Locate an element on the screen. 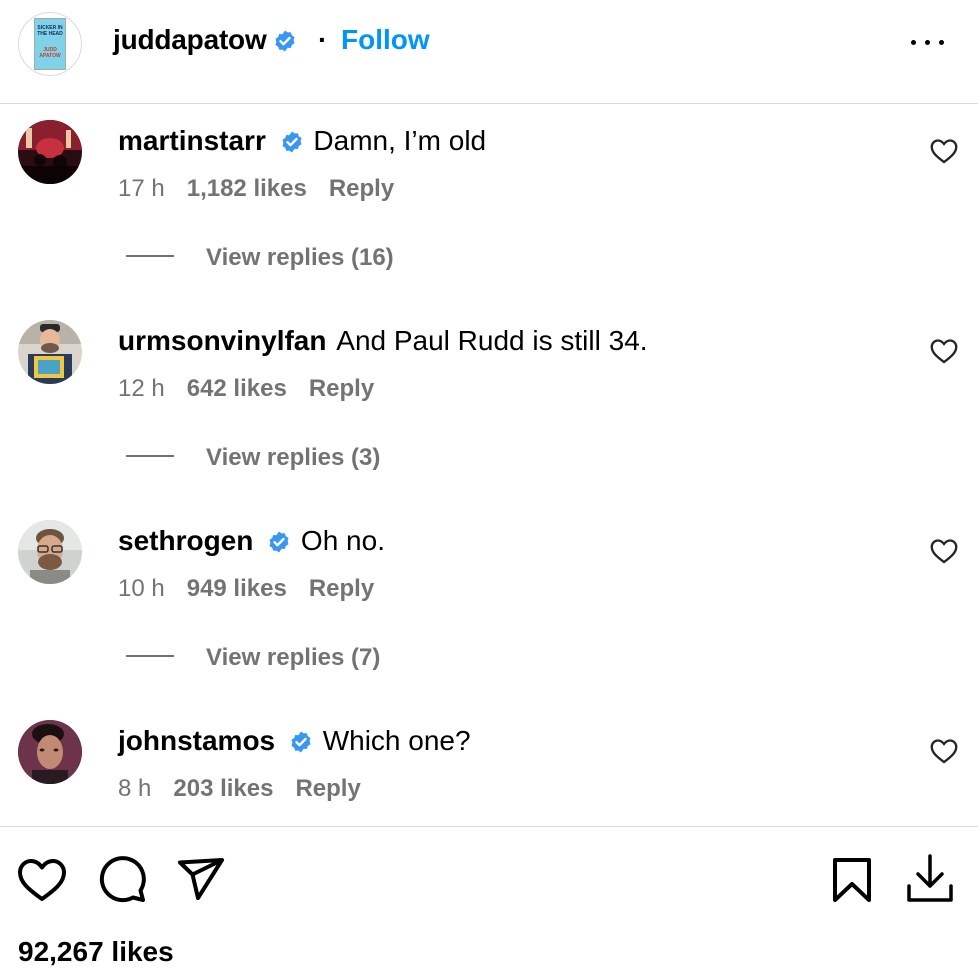 This screenshot has height=976, width=978. comment-body: martinstarr Damn, I’m old is located at coordinates (302, 141).